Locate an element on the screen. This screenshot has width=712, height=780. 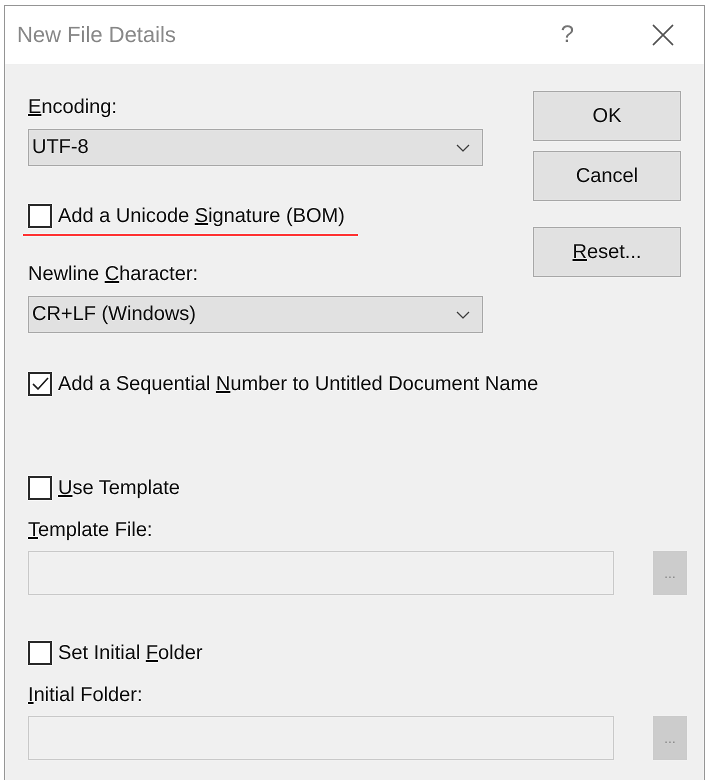
dialog-button: Cancel is located at coordinates (607, 176).